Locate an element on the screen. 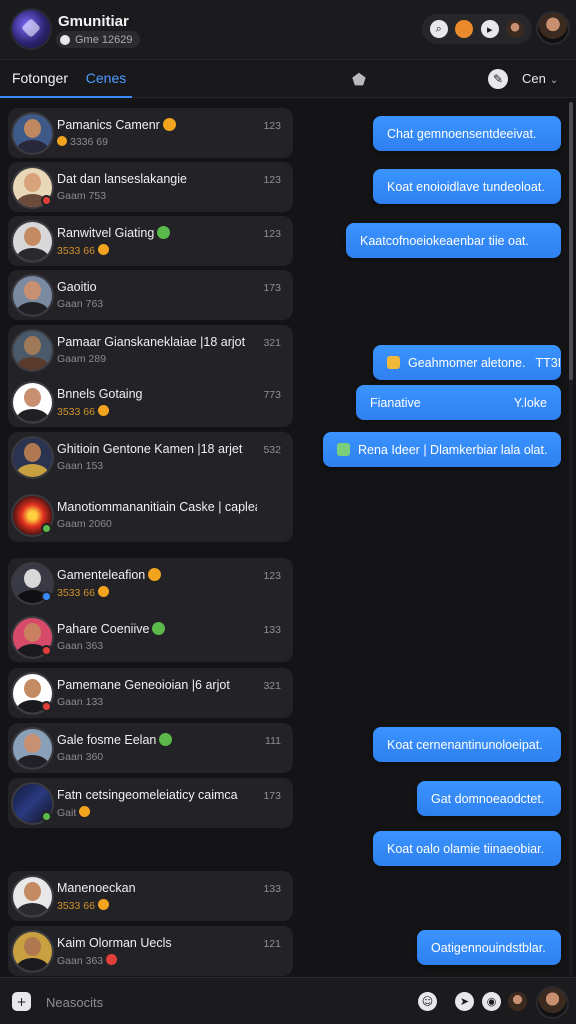 This screenshot has height=1024, width=576. compose-icon: ✎ is located at coordinates (498, 79).